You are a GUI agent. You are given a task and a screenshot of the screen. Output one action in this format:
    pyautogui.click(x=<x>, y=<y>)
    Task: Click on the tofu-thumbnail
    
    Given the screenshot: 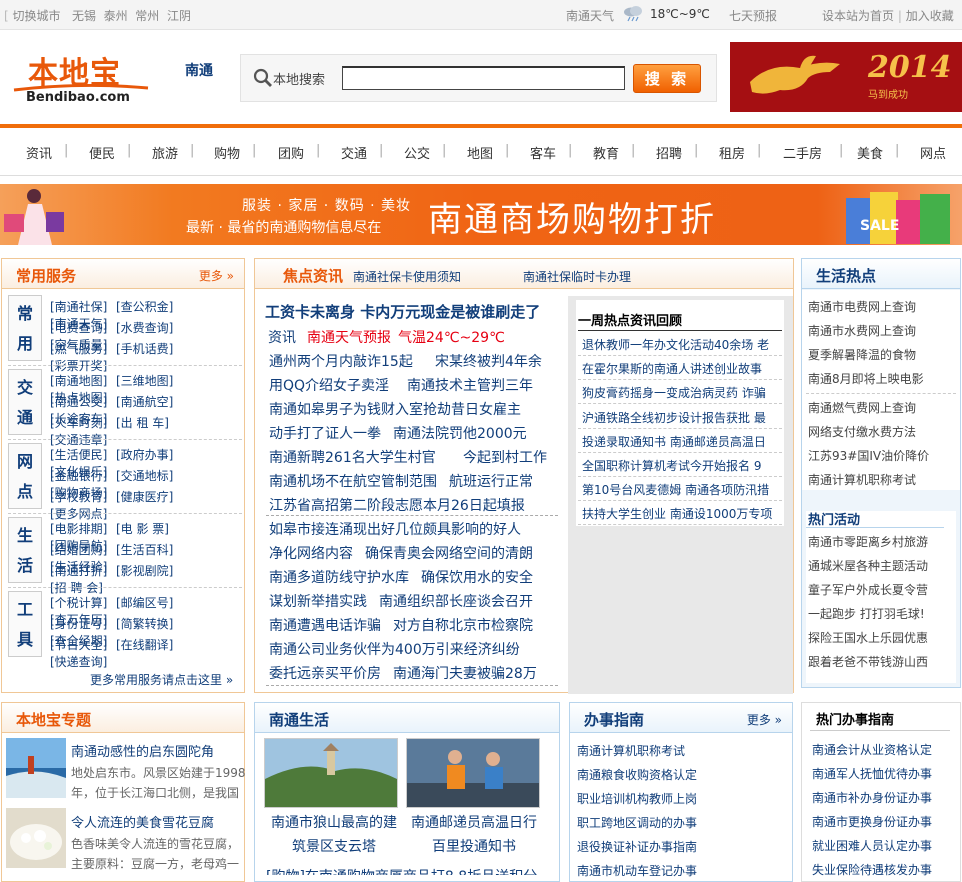 What is the action you would take?
    pyautogui.click(x=36, y=838)
    